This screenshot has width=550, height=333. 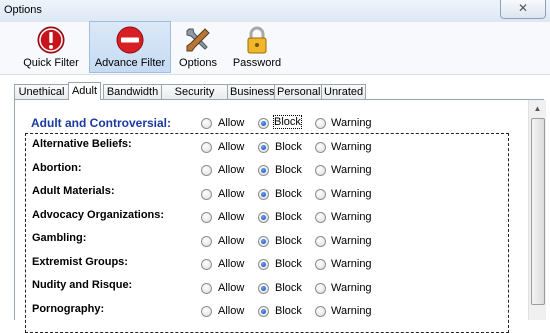 I want to click on close-icon: ✕, so click(x=523, y=8).